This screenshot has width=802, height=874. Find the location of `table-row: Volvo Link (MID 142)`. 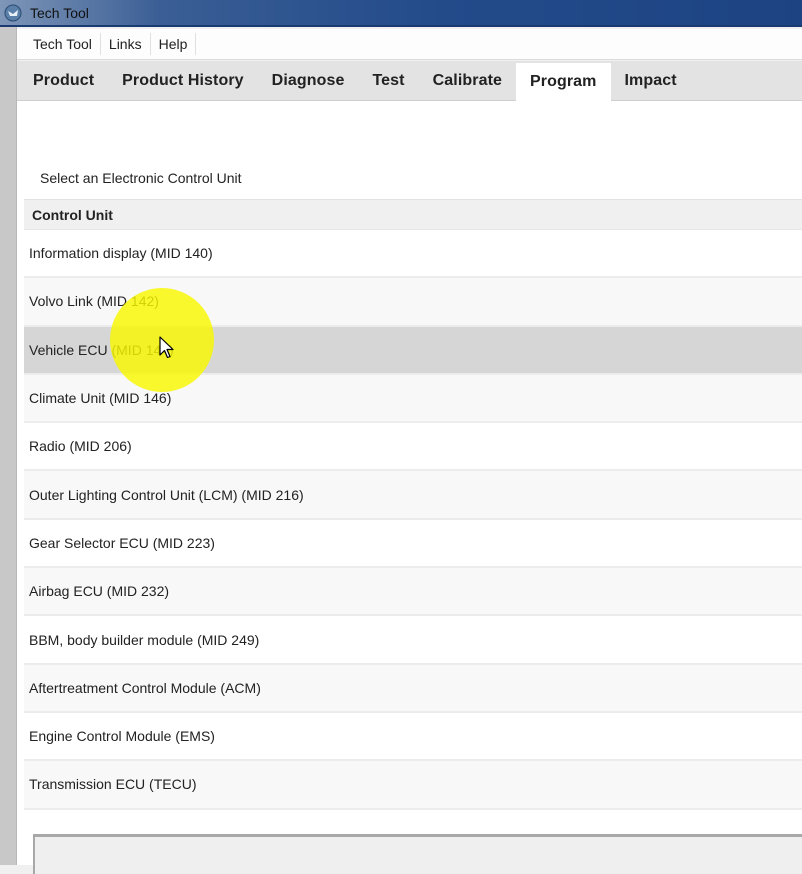

table-row: Volvo Link (MID 142) is located at coordinates (413, 302).